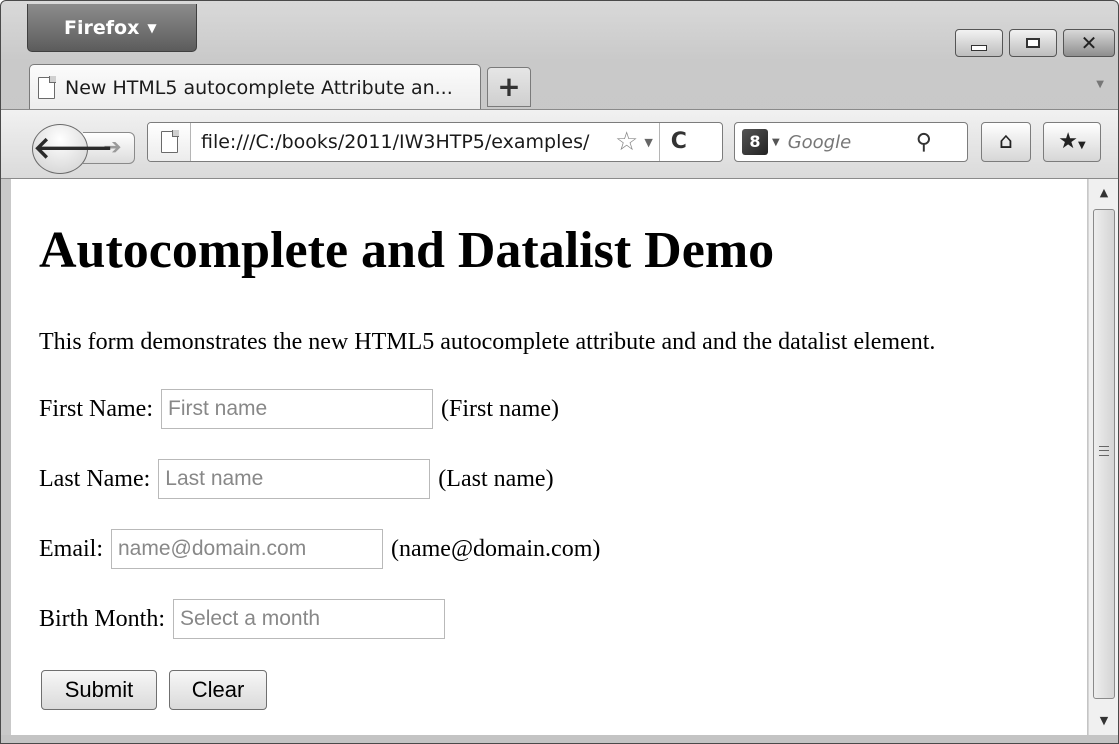 This screenshot has height=744, width=1119. I want to click on search-bar: 8 ▼ Google ⚲, so click(851, 142).